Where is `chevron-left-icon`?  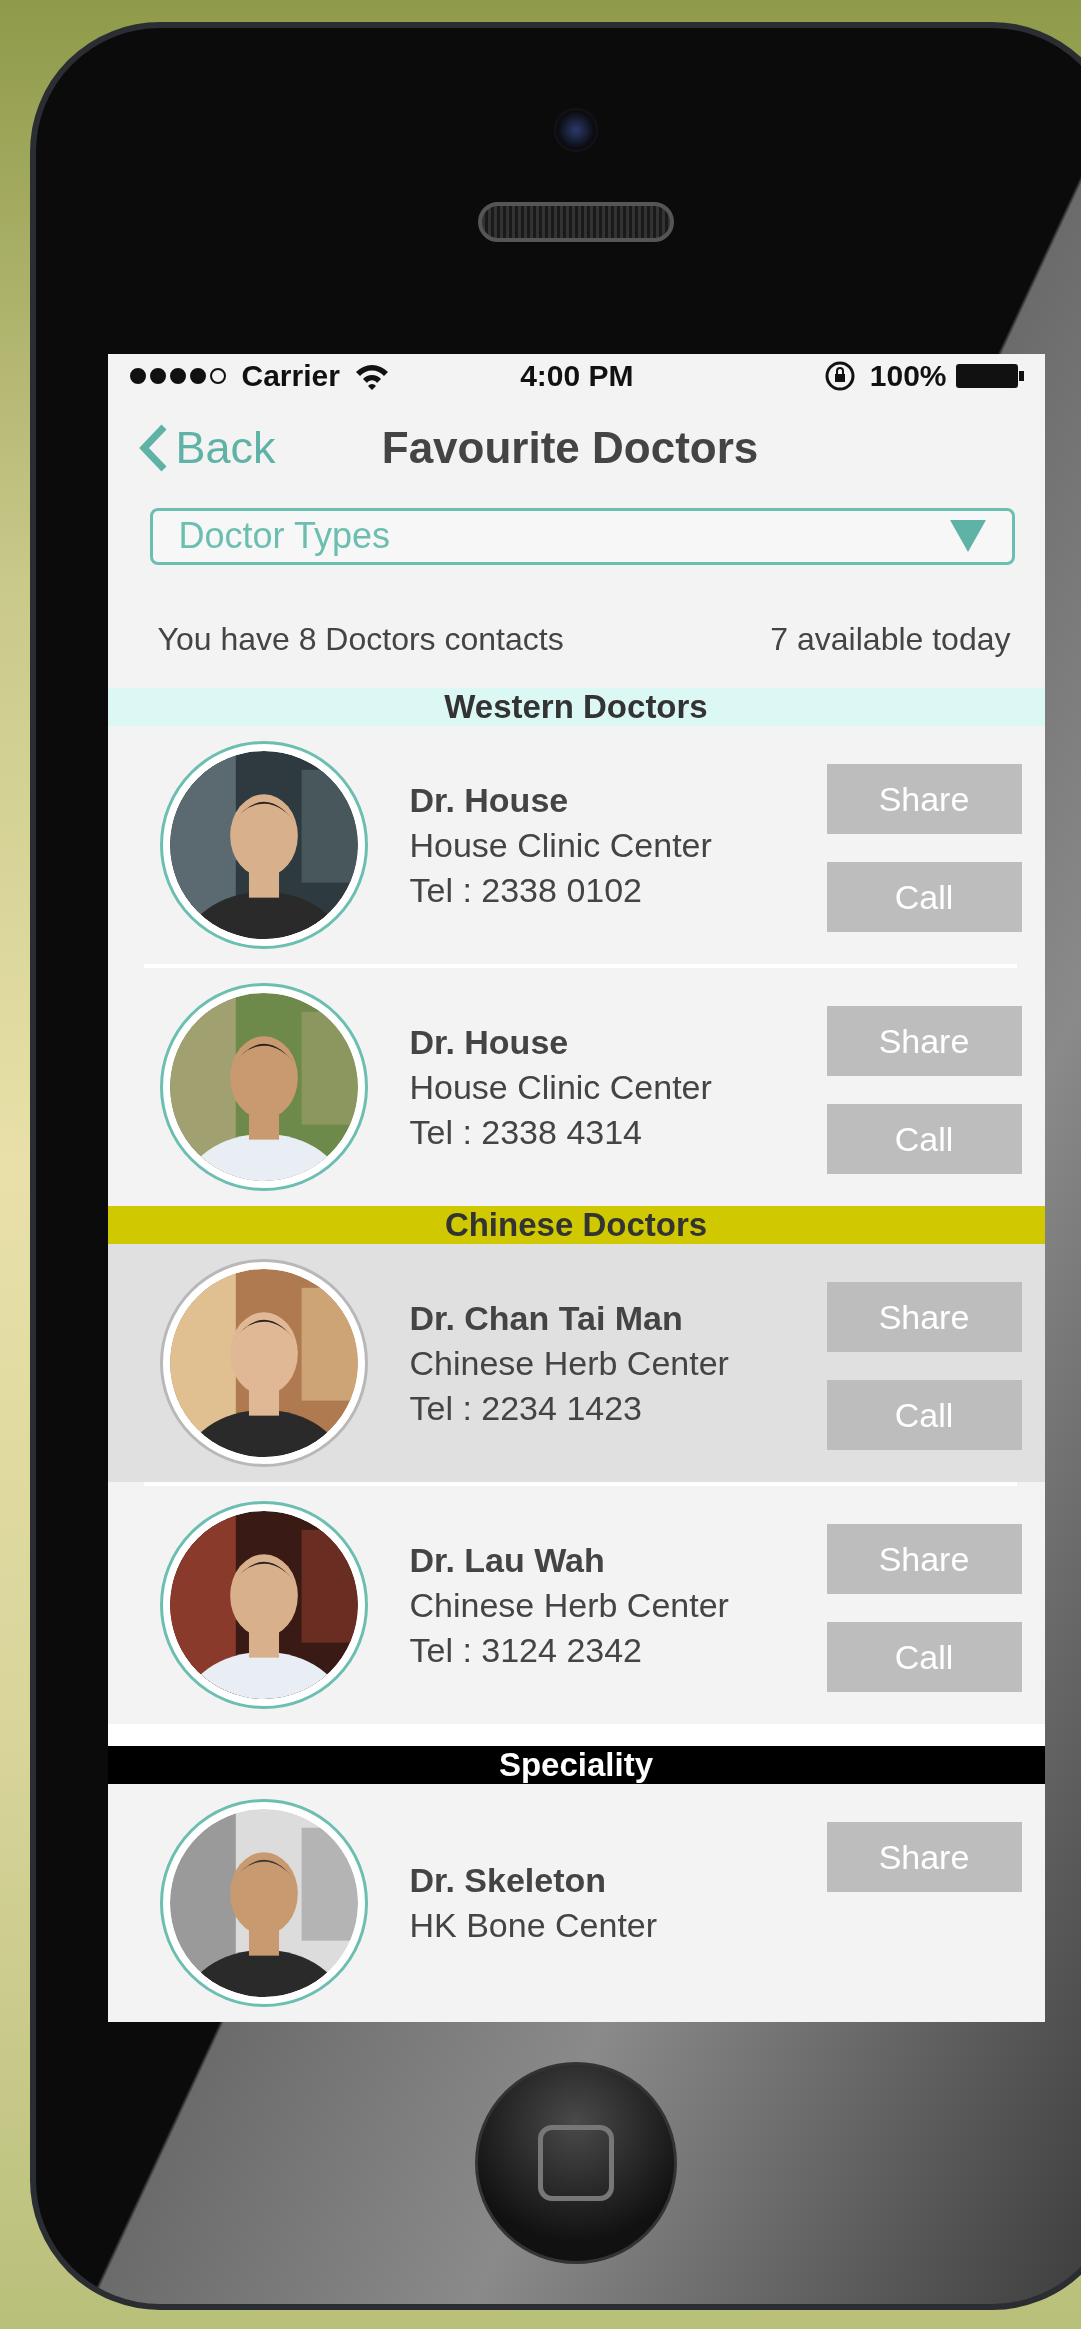 chevron-left-icon is located at coordinates (152, 447).